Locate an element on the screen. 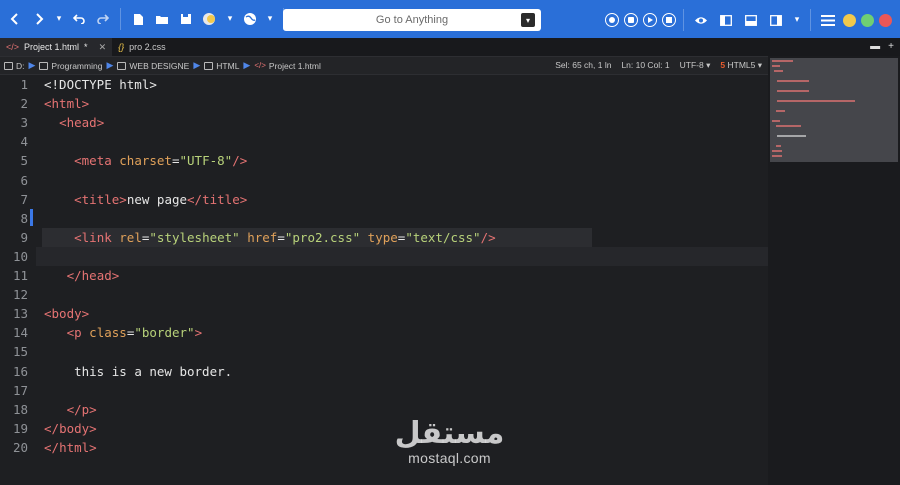 This screenshot has width=900, height=485. browser-preview-icon is located at coordinates (250, 19).